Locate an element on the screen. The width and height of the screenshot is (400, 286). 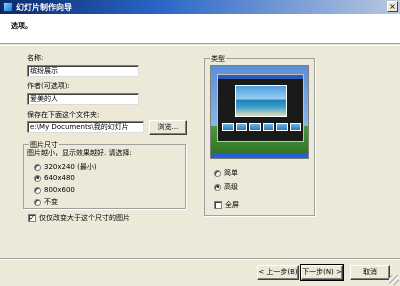
preview-window is located at coordinates (260, 108).